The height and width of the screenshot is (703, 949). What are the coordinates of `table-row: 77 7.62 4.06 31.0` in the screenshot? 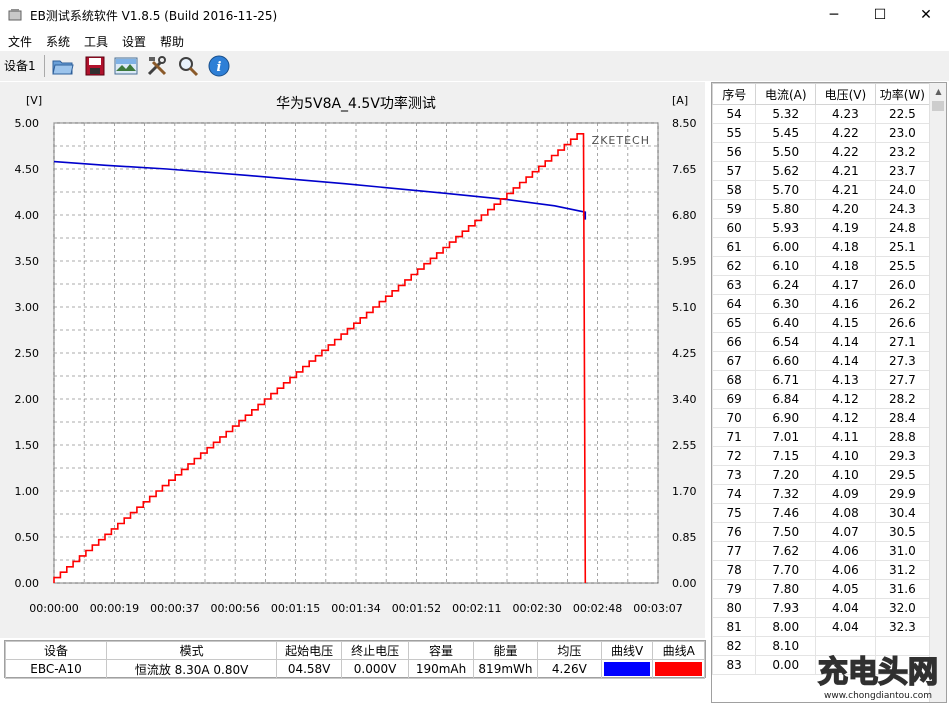 It's located at (821, 551).